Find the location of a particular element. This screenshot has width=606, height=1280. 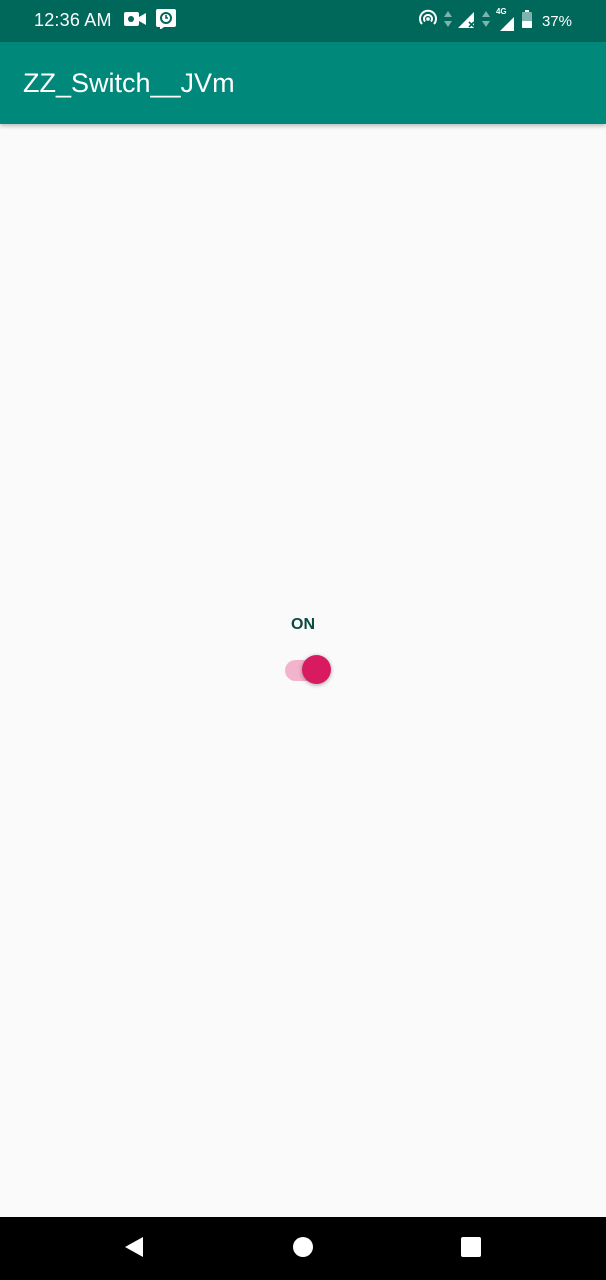

recents-button is located at coordinates (471, 1249).